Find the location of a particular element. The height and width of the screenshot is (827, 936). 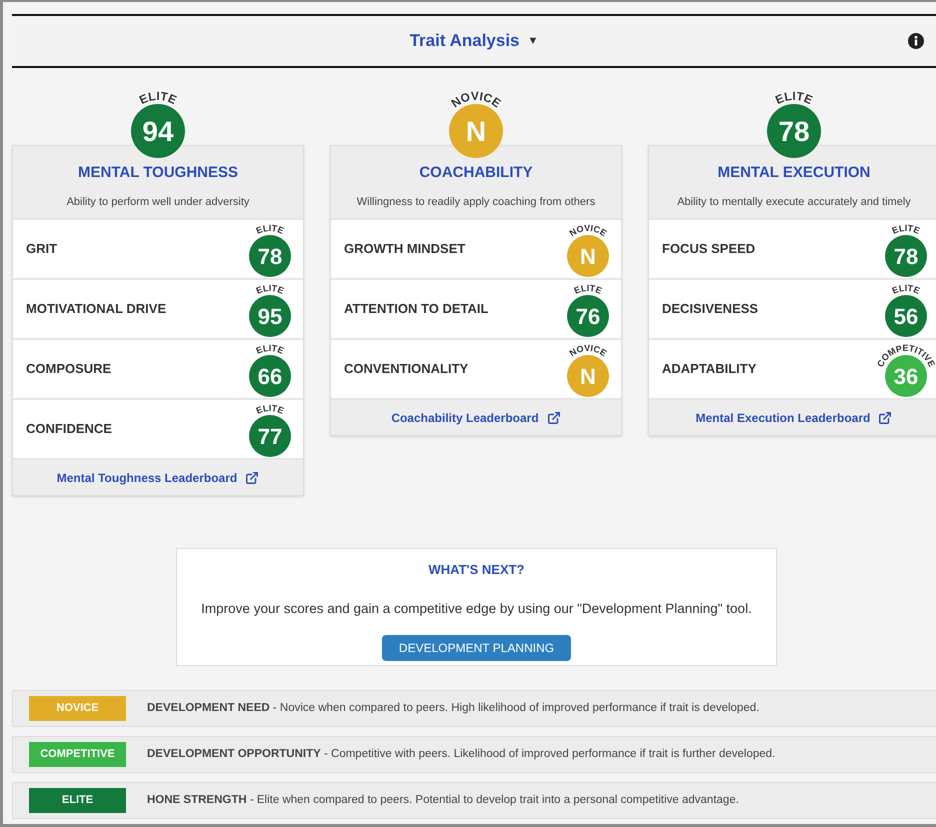

trait-name: ADAPTABILITY is located at coordinates (709, 369).